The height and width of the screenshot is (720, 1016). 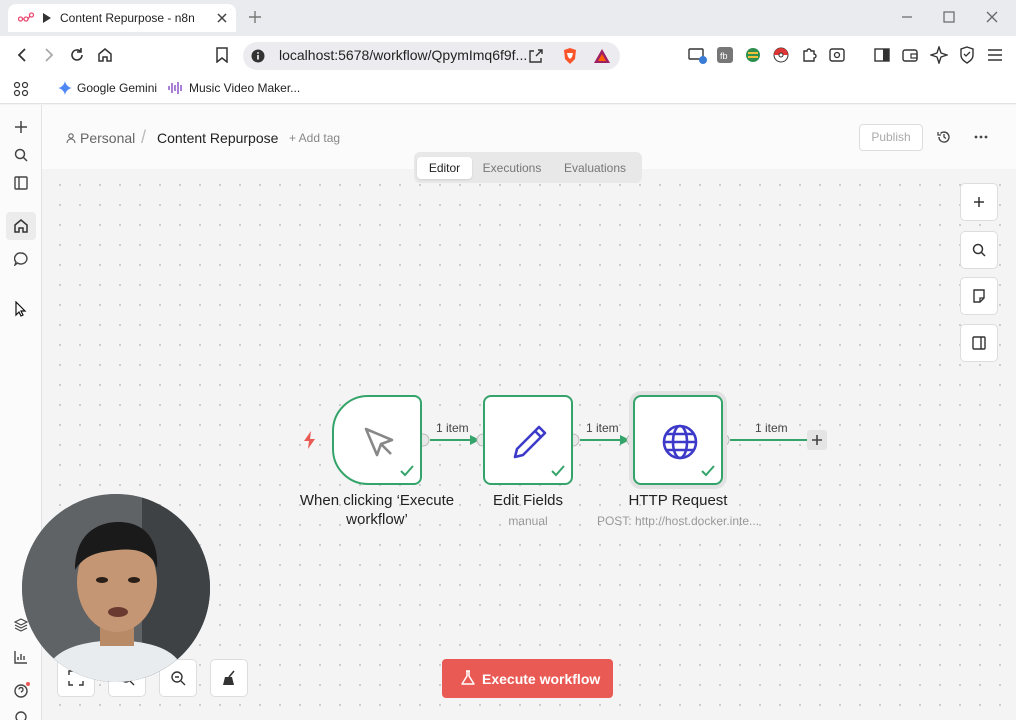 I want to click on close-tab-icon, so click(x=222, y=18).